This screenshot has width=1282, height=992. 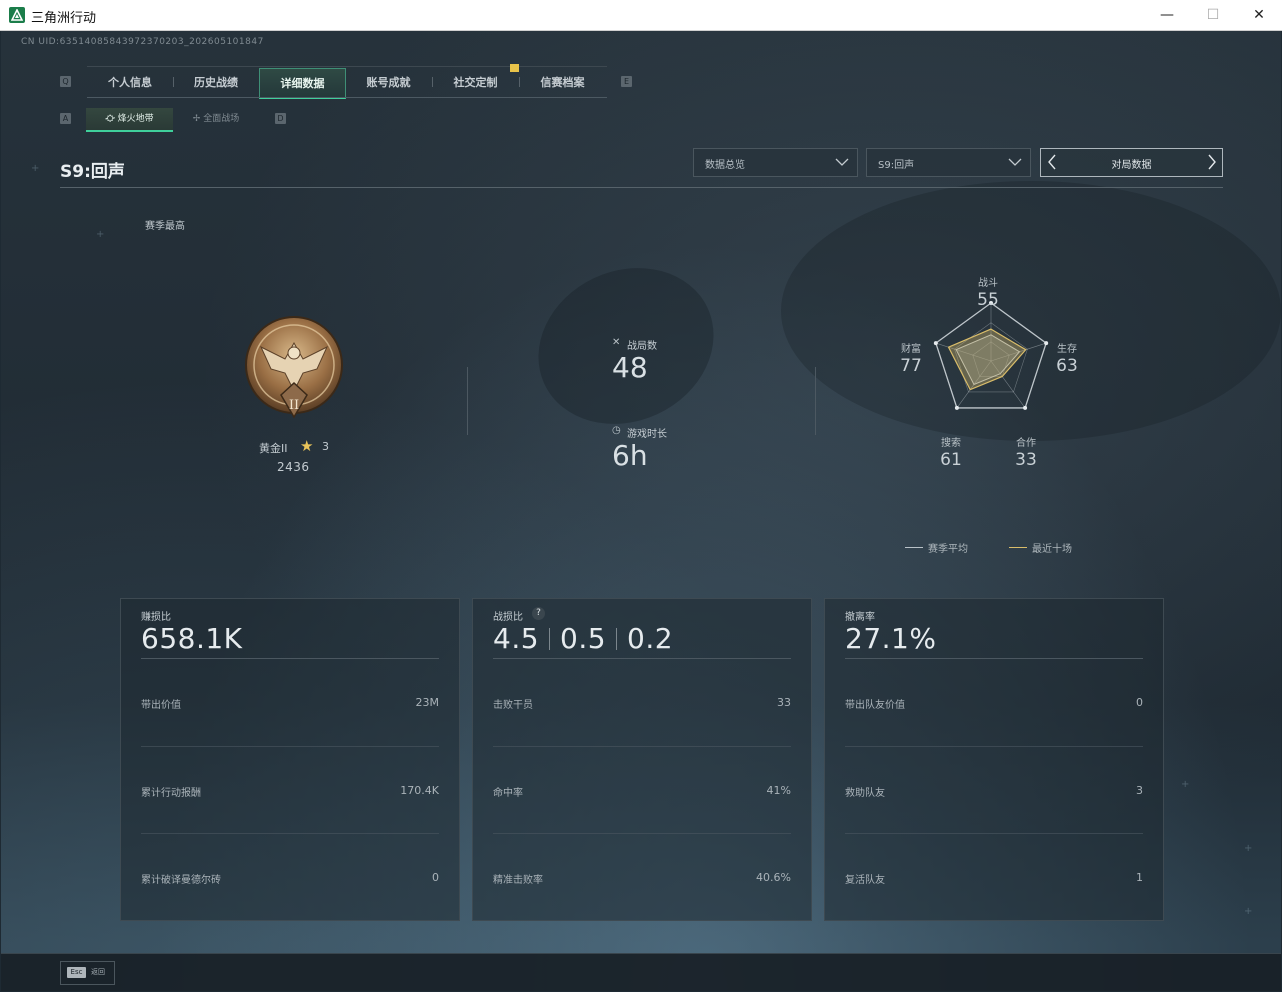 I want to click on close-button: ✕, so click(x=1259, y=15).